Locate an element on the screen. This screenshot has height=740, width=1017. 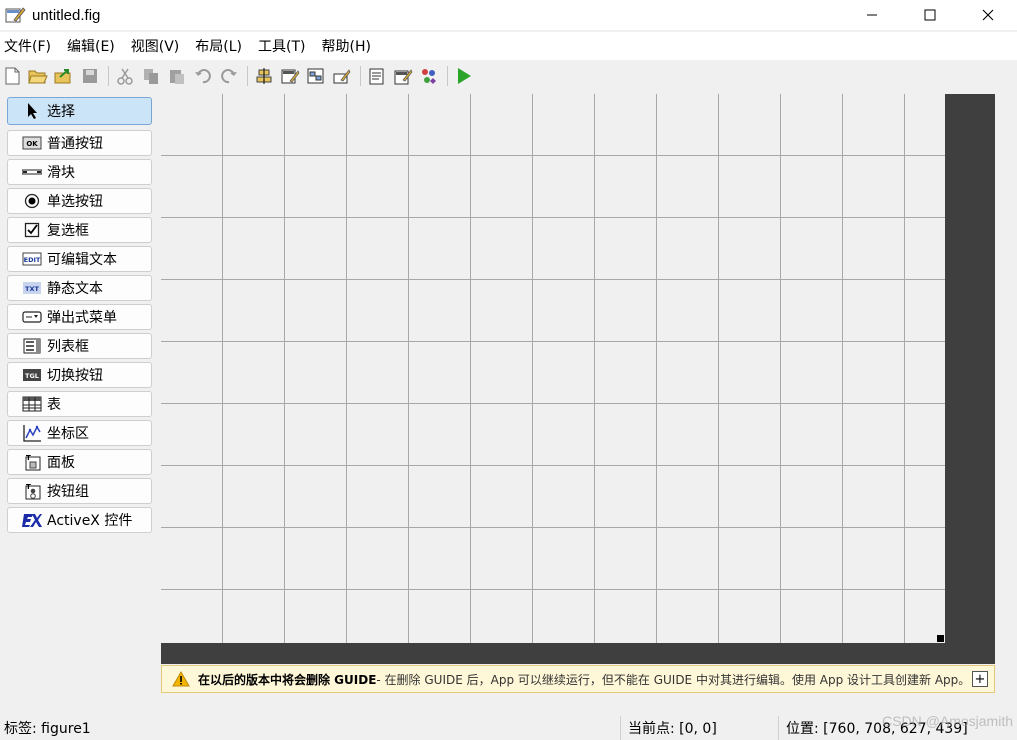
radio-button-icon is located at coordinates (32, 201).